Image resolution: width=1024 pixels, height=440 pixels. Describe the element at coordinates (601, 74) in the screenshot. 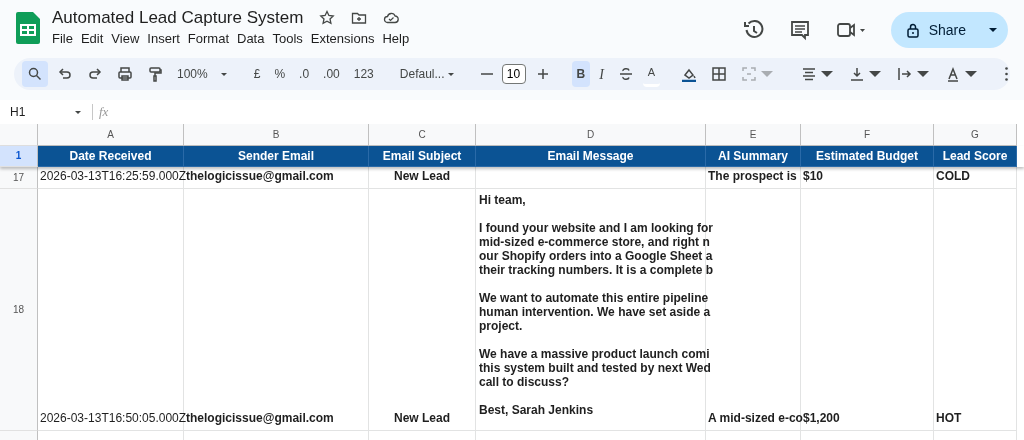

I see `italic-button: I` at that location.